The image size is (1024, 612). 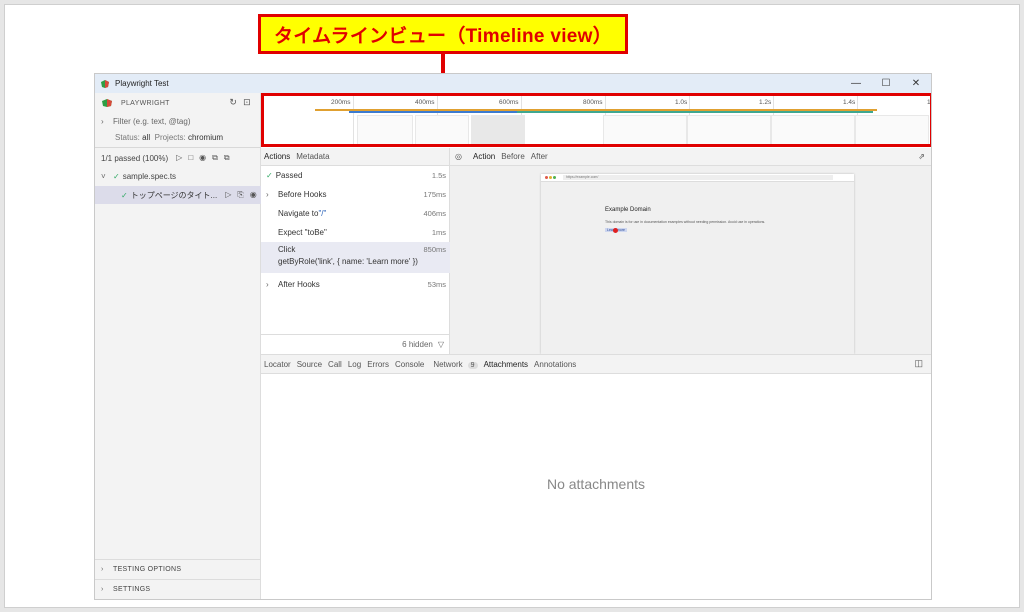 What do you see at coordinates (322, 213) in the screenshot?
I see `action-url: "/"` at bounding box center [322, 213].